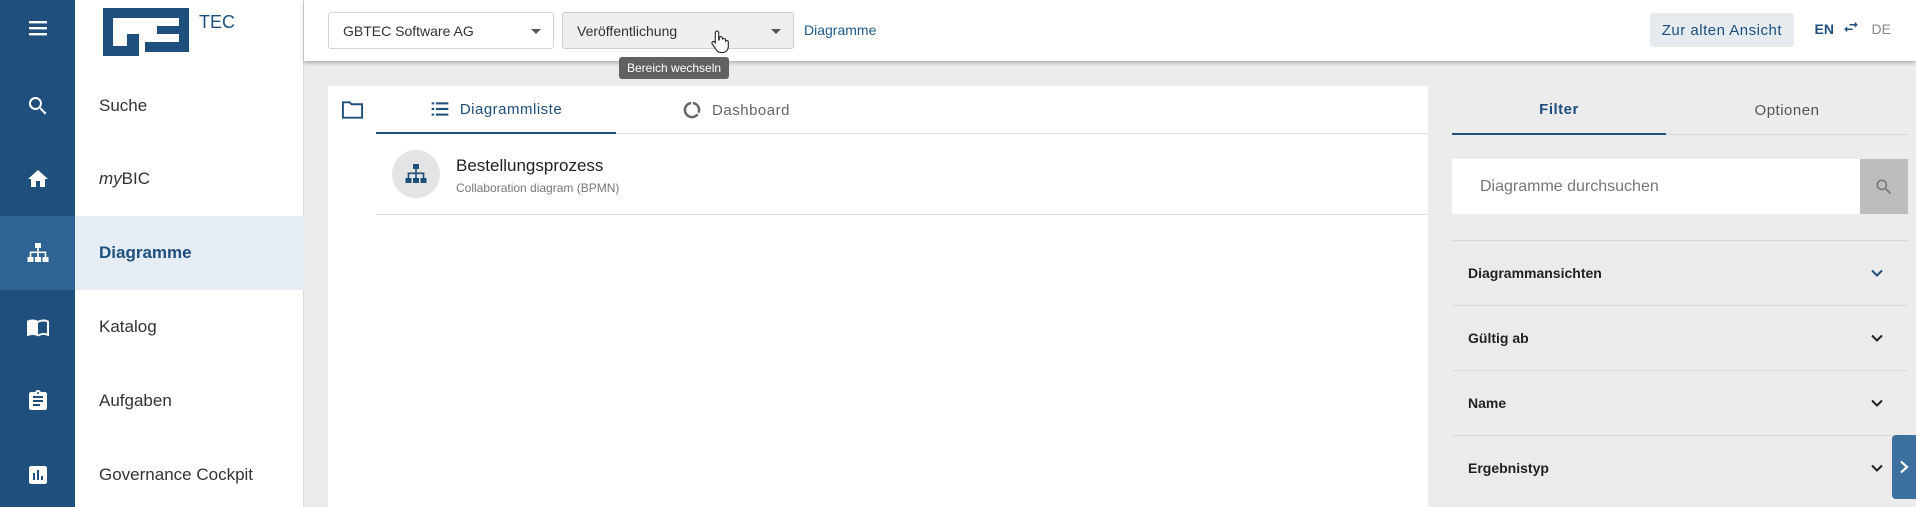 The image size is (1916, 507). What do you see at coordinates (176, 474) in the screenshot?
I see `nav-label: Governance Cockpit` at bounding box center [176, 474].